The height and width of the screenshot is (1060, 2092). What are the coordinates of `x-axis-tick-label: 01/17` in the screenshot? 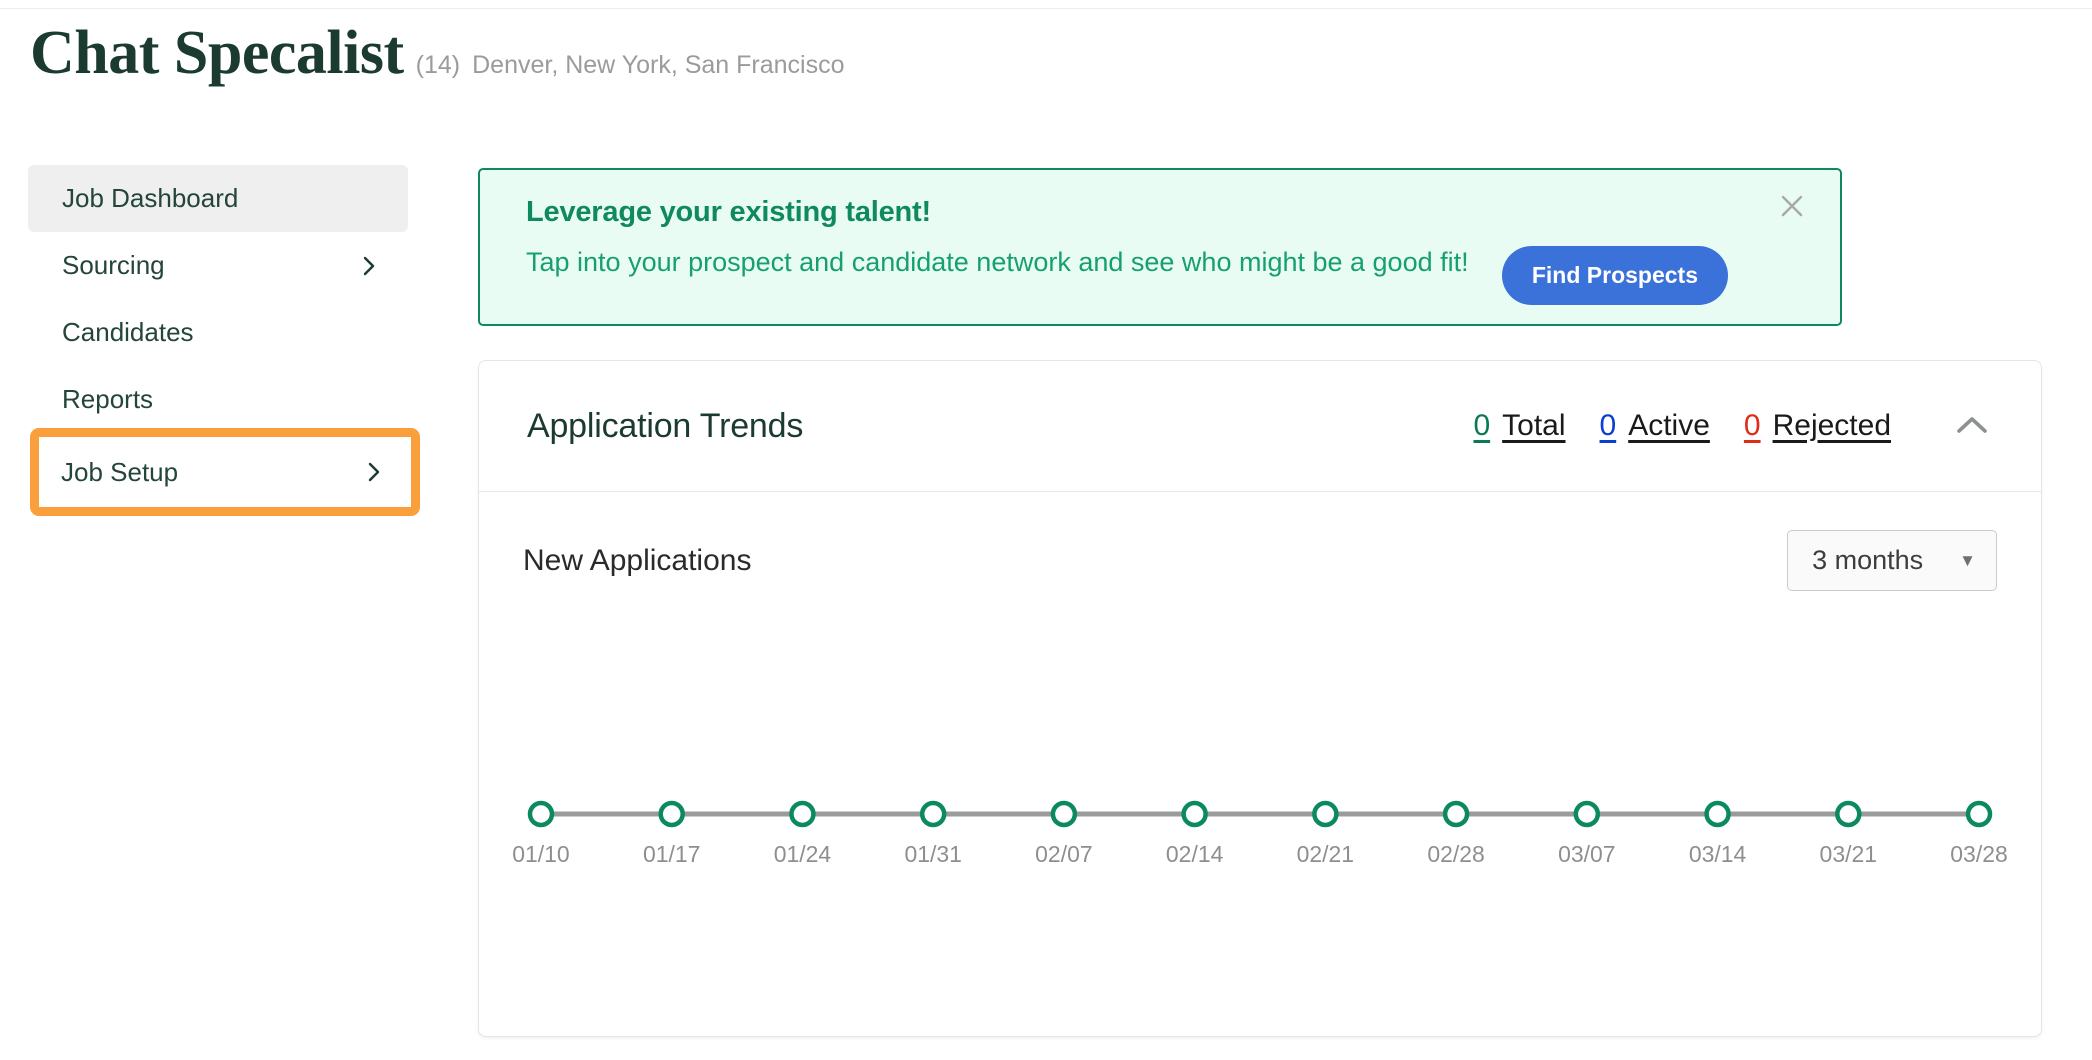 It's located at (671, 854).